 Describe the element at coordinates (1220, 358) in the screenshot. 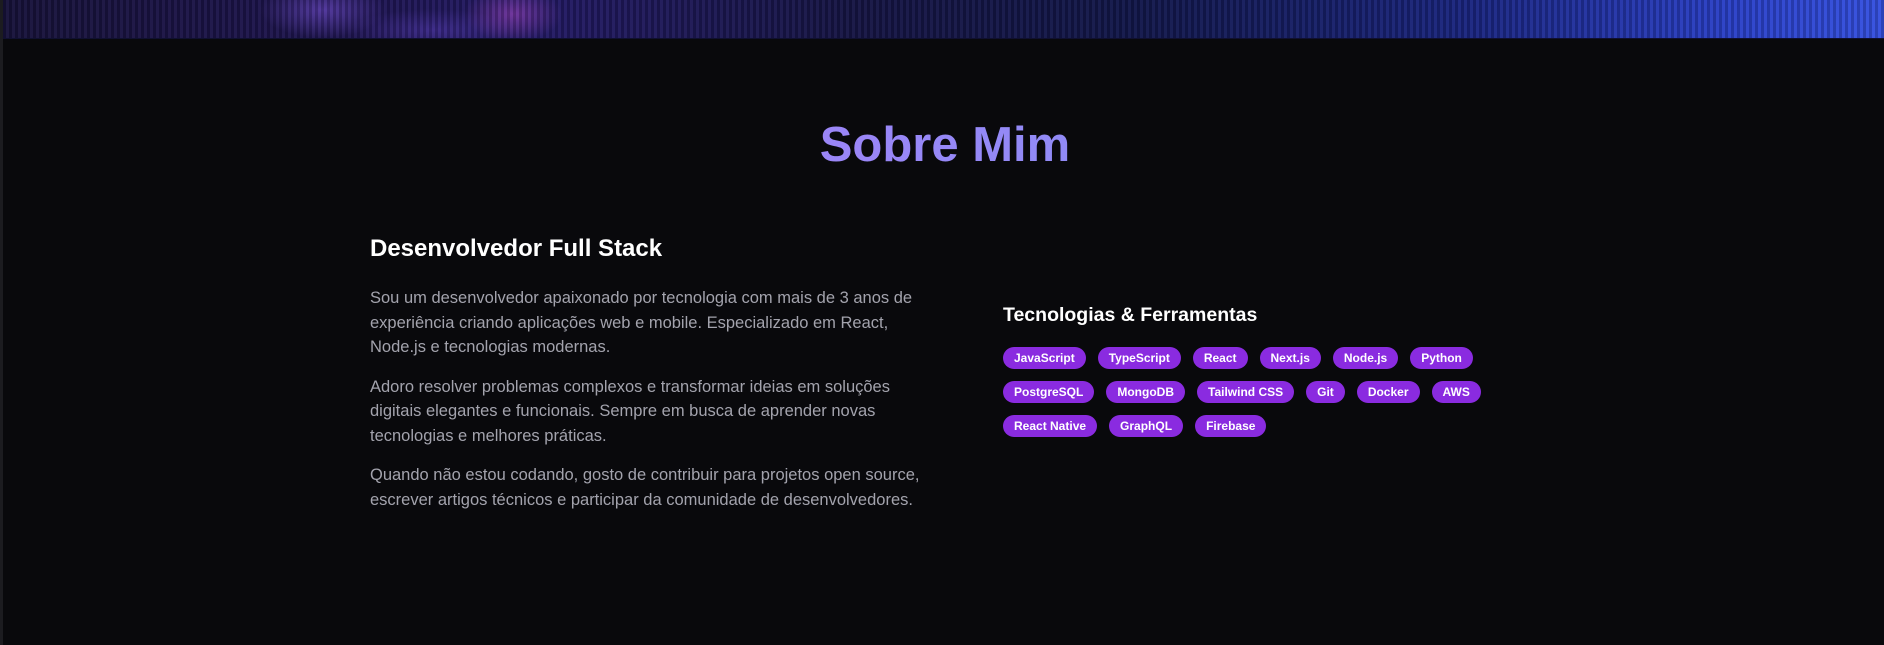

I see `skill-tag-react: React` at that location.